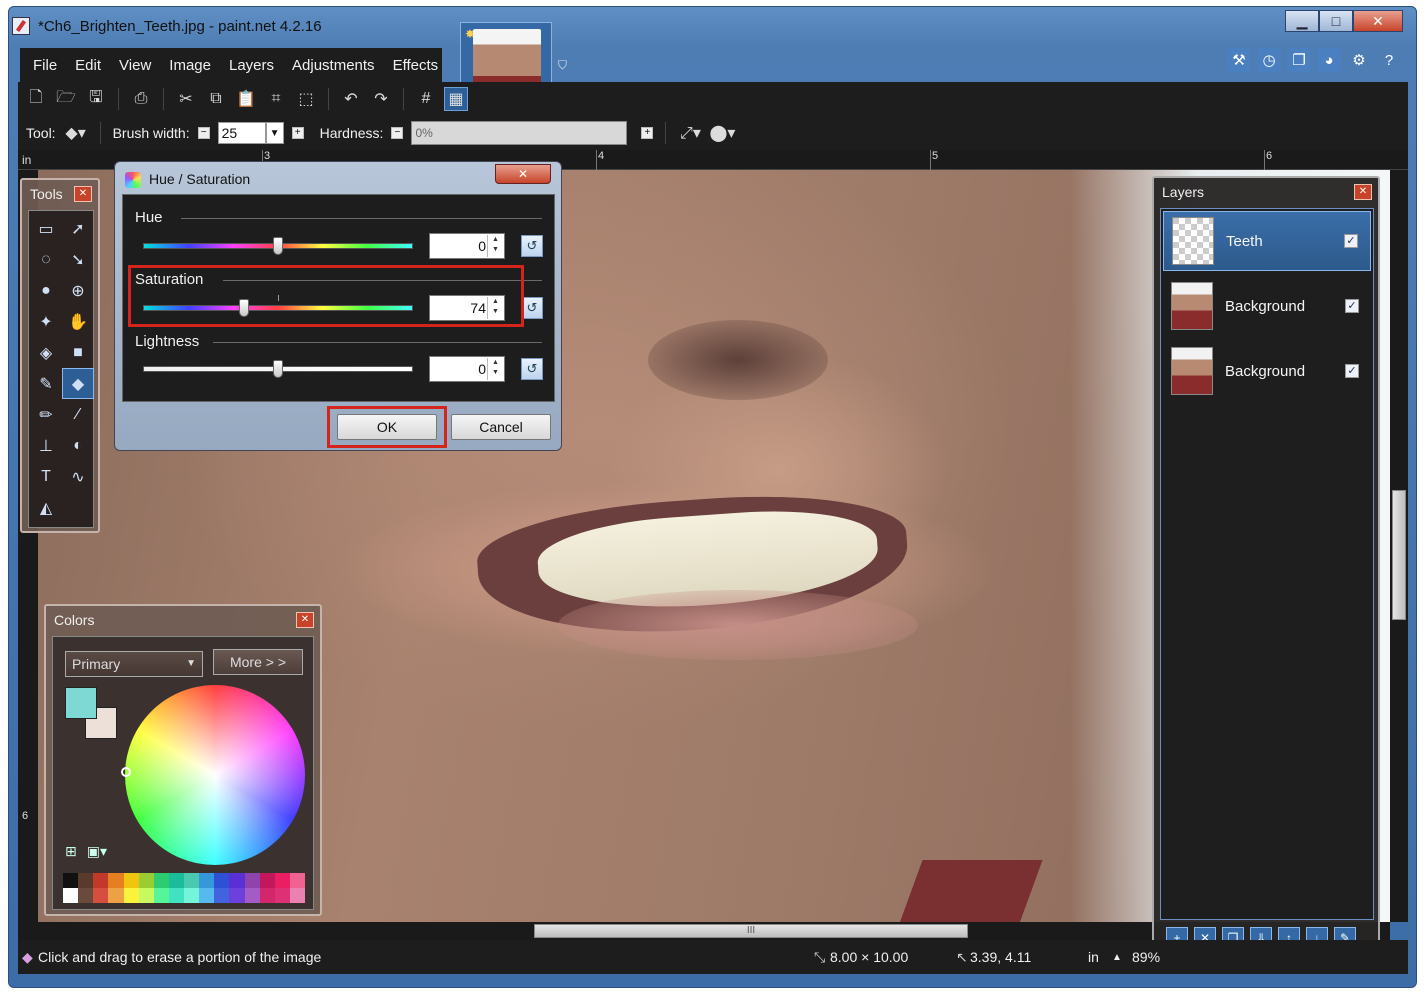  What do you see at coordinates (78, 383) in the screenshot?
I see `eraser-tool-icon: ◆` at bounding box center [78, 383].